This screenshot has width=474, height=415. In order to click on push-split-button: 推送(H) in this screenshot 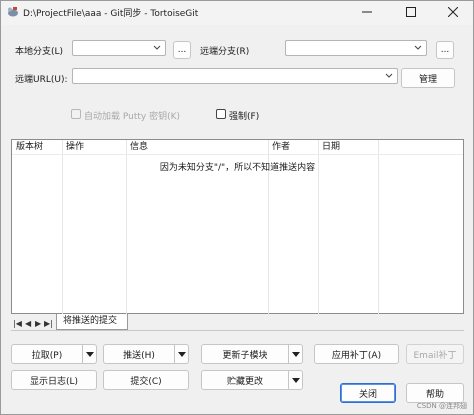, I will do `click(146, 354)`.